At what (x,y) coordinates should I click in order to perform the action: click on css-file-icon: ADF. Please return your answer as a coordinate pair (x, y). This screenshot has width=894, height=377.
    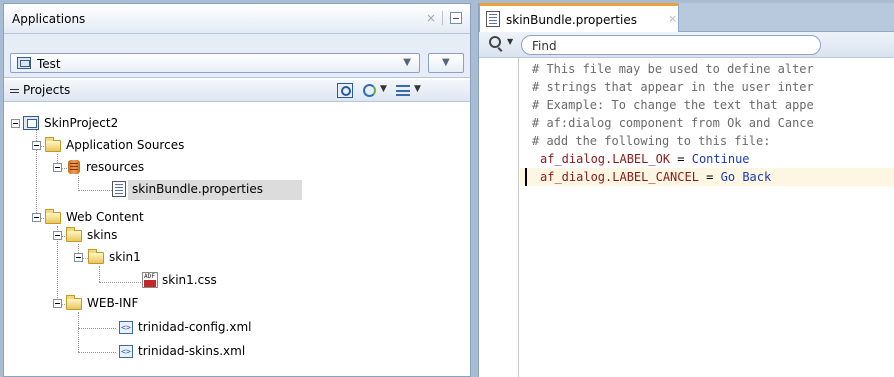
    Looking at the image, I should click on (150, 280).